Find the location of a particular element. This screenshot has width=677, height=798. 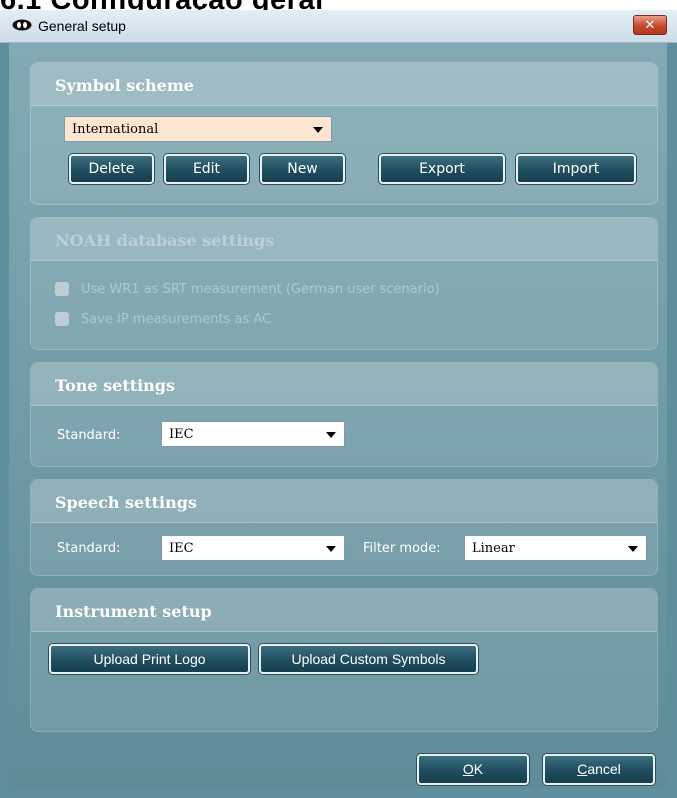

ip-as-ac-label: Save IP measurements as AC is located at coordinates (176, 319).